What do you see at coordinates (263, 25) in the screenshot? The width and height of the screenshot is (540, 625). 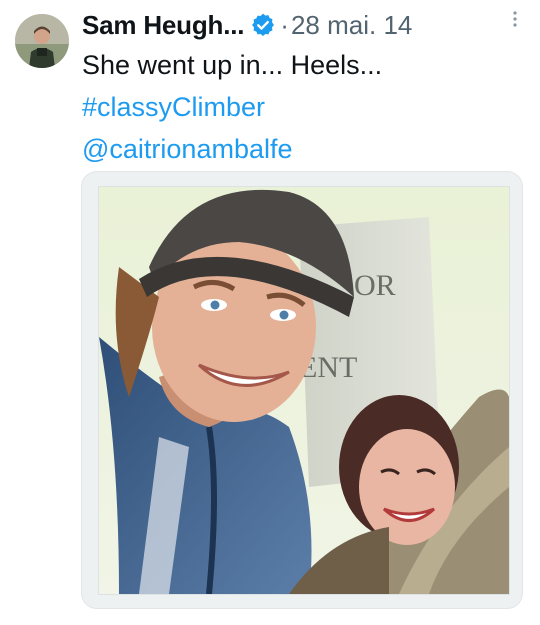 I see `verified-badge-icon` at bounding box center [263, 25].